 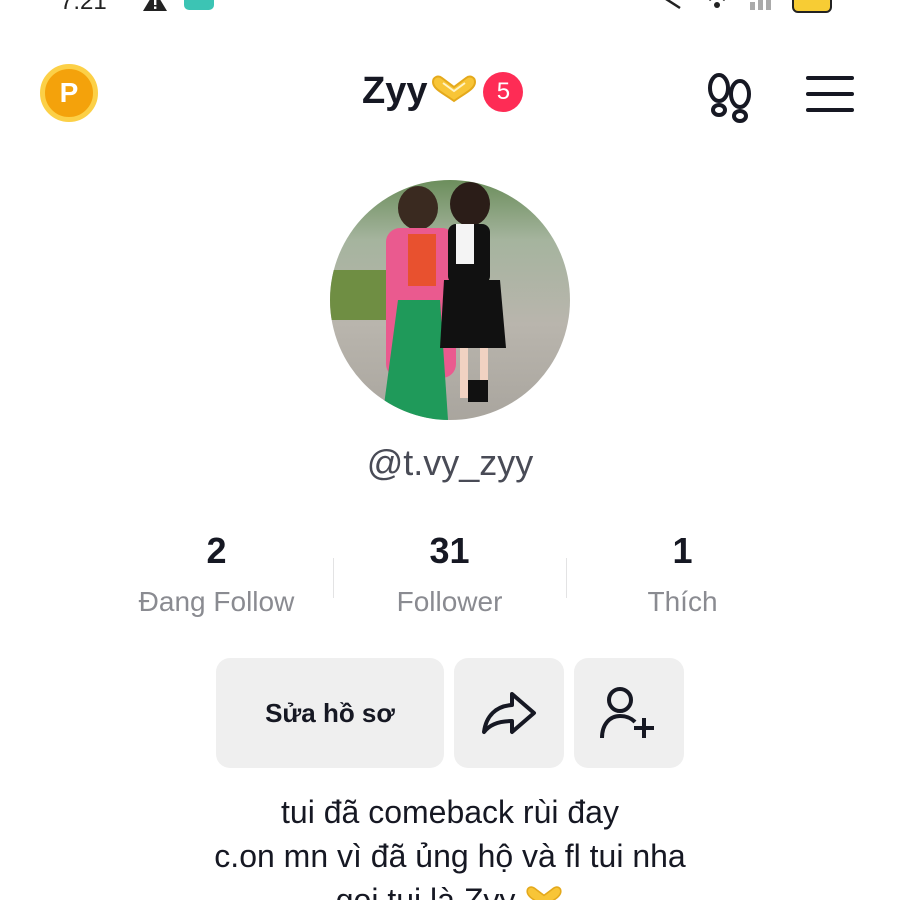 I want to click on stat-followers-label: Follower, so click(x=449, y=601).